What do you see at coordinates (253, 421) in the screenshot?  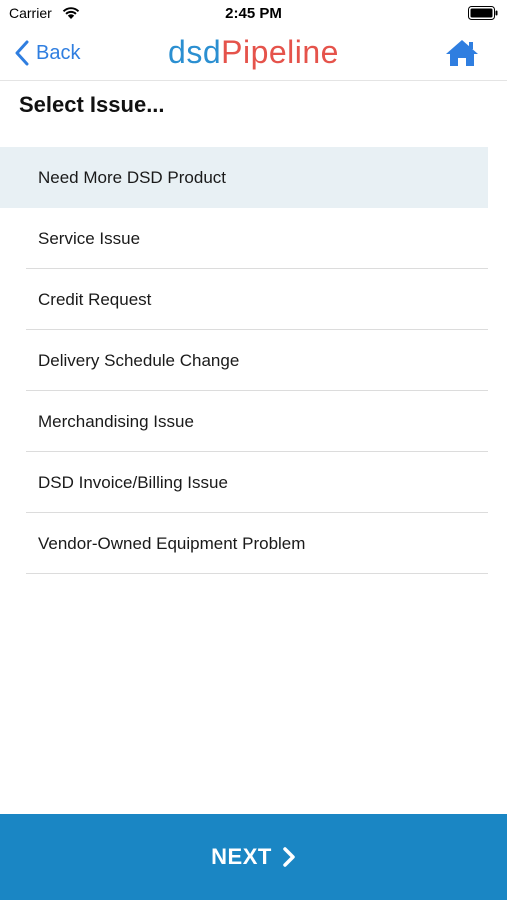 I see `list-item: Merchandising Issue` at bounding box center [253, 421].